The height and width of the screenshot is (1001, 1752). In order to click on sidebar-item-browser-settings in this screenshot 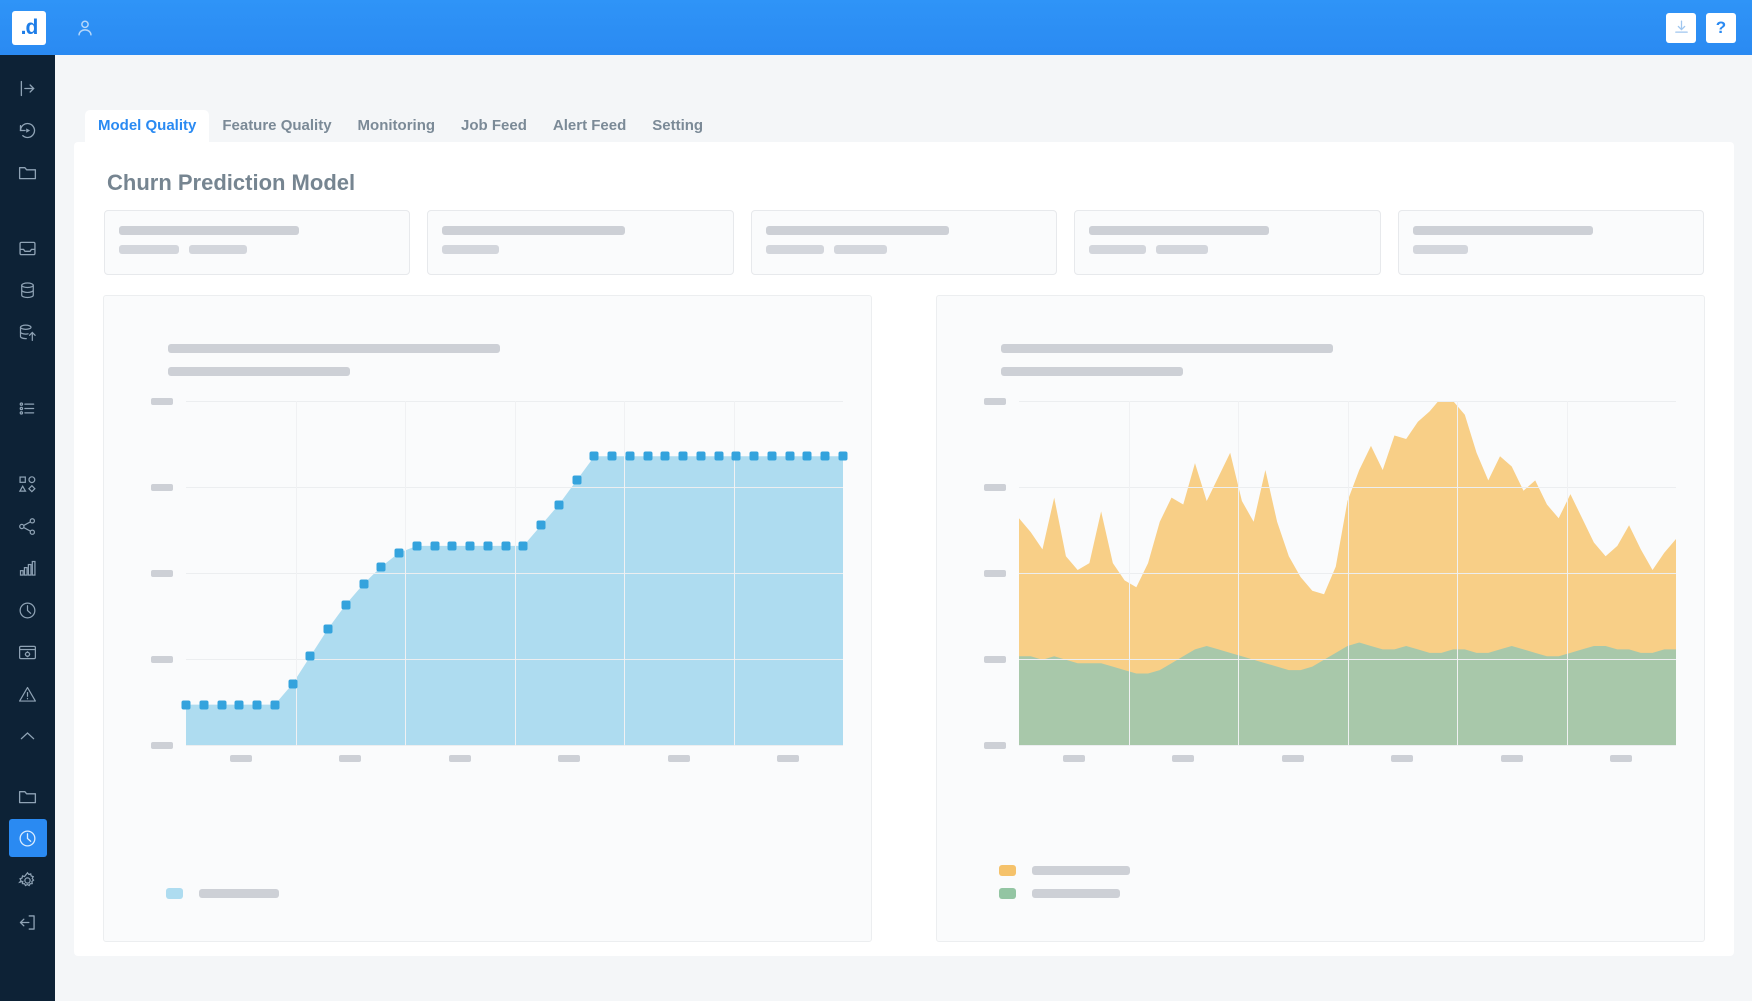, I will do `click(28, 652)`.